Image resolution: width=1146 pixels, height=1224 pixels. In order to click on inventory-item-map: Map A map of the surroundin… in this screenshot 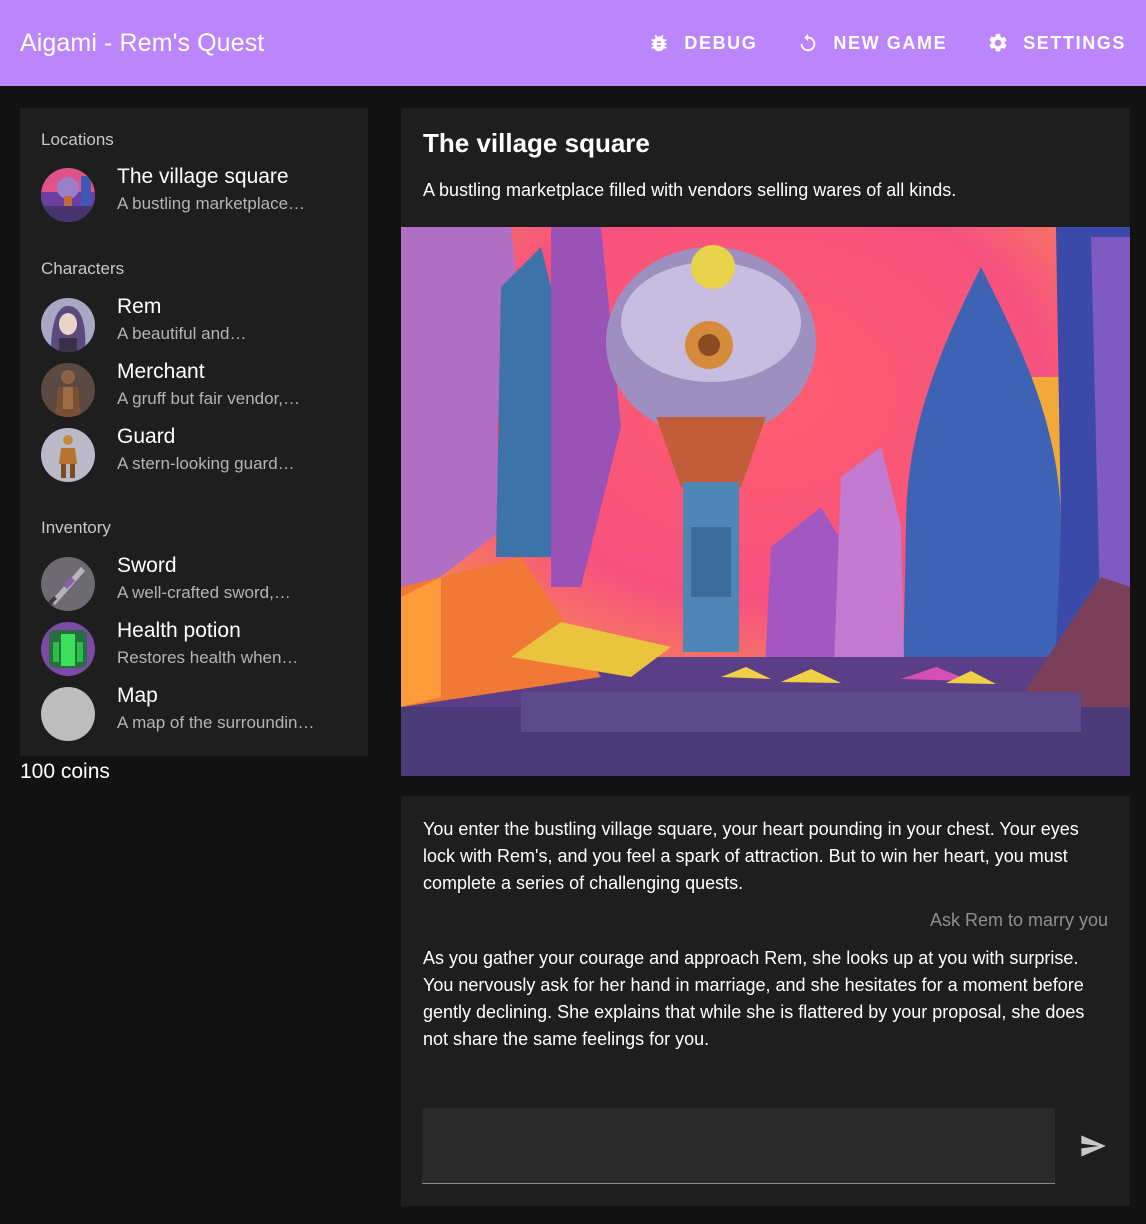, I will do `click(194, 714)`.